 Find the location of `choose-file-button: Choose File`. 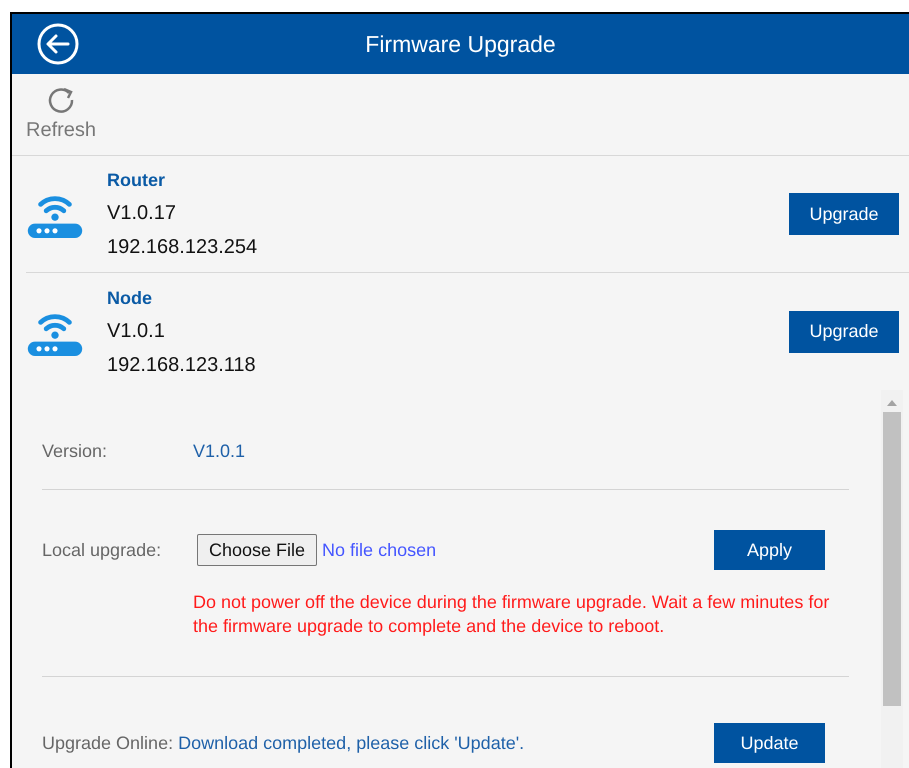

choose-file-button: Choose File is located at coordinates (257, 550).